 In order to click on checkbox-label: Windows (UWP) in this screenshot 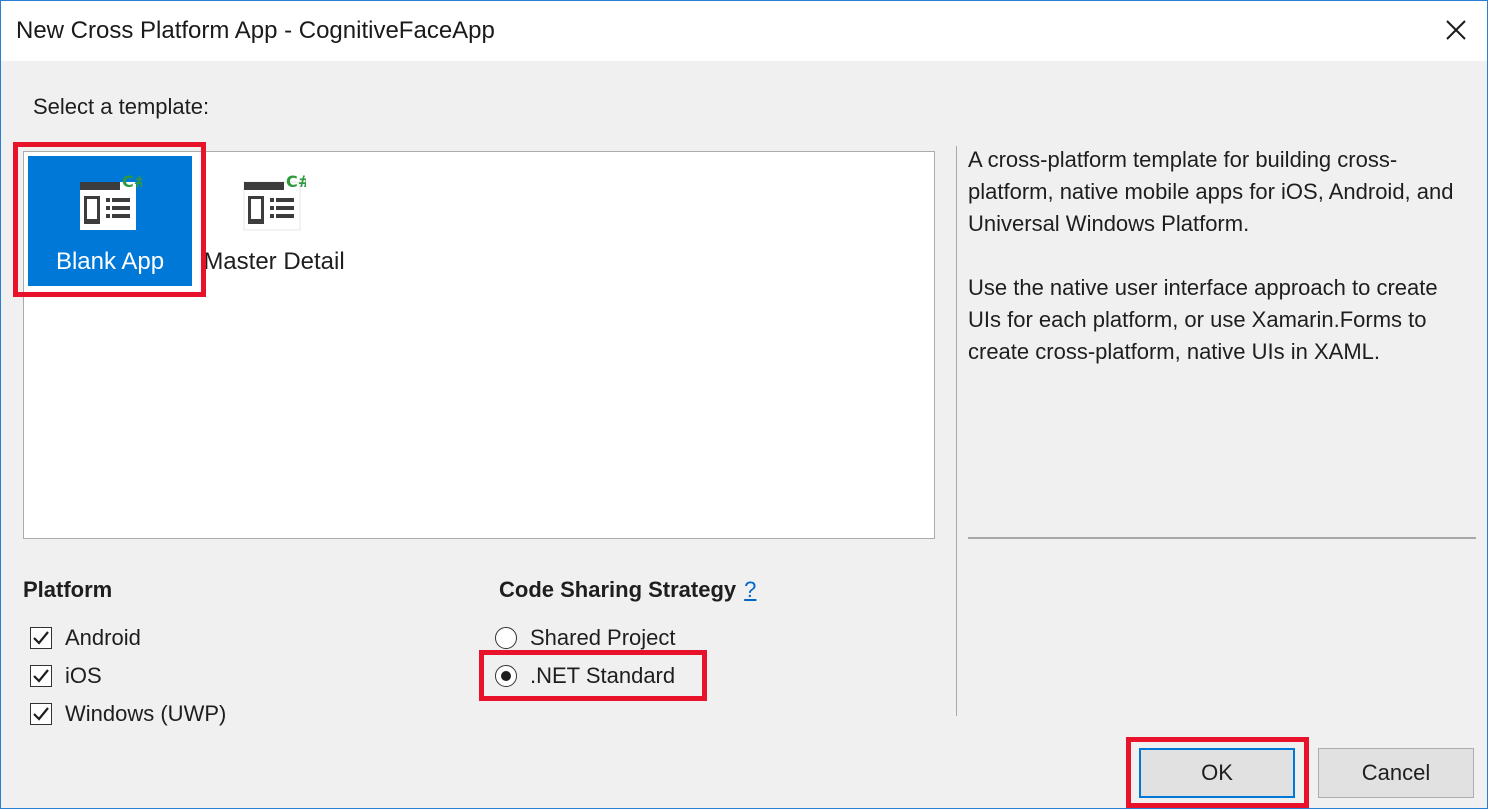, I will do `click(146, 713)`.